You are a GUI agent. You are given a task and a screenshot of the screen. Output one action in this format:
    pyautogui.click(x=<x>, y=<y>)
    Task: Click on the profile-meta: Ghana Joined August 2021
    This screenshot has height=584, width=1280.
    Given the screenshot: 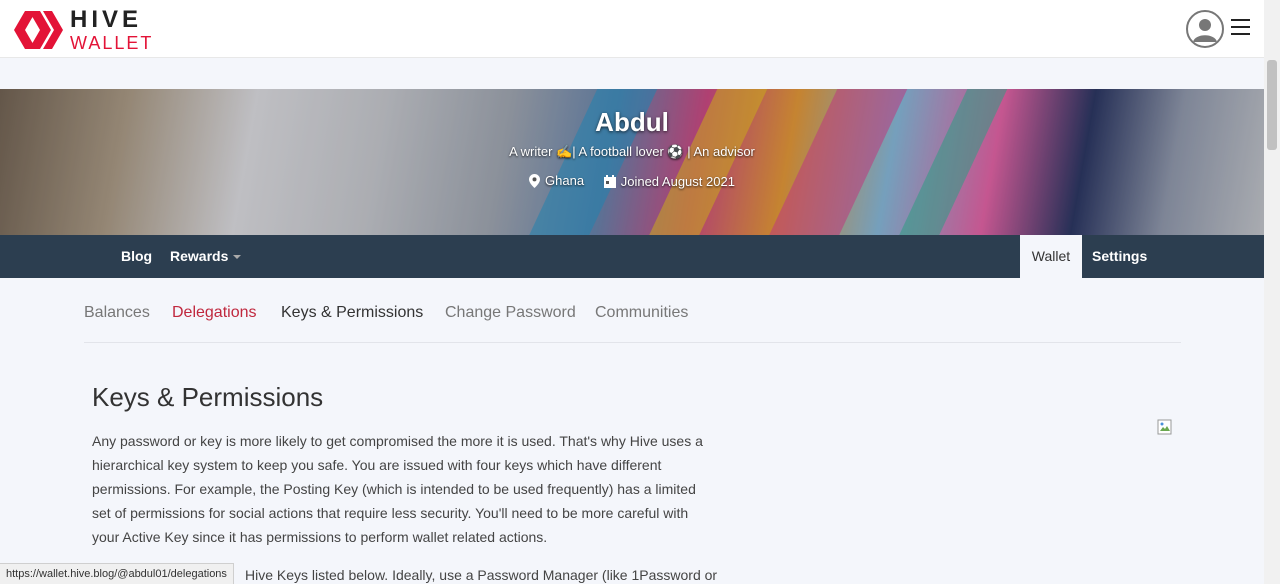 What is the action you would take?
    pyautogui.click(x=632, y=182)
    